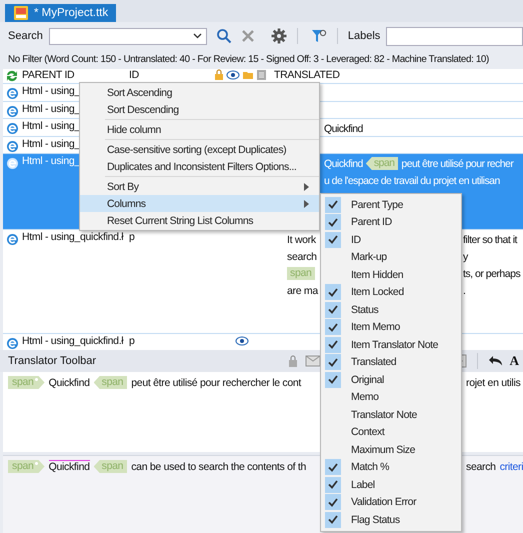 This screenshot has height=533, width=523. What do you see at coordinates (391, 502) in the screenshot?
I see `menu-item: Validation Error` at bounding box center [391, 502].